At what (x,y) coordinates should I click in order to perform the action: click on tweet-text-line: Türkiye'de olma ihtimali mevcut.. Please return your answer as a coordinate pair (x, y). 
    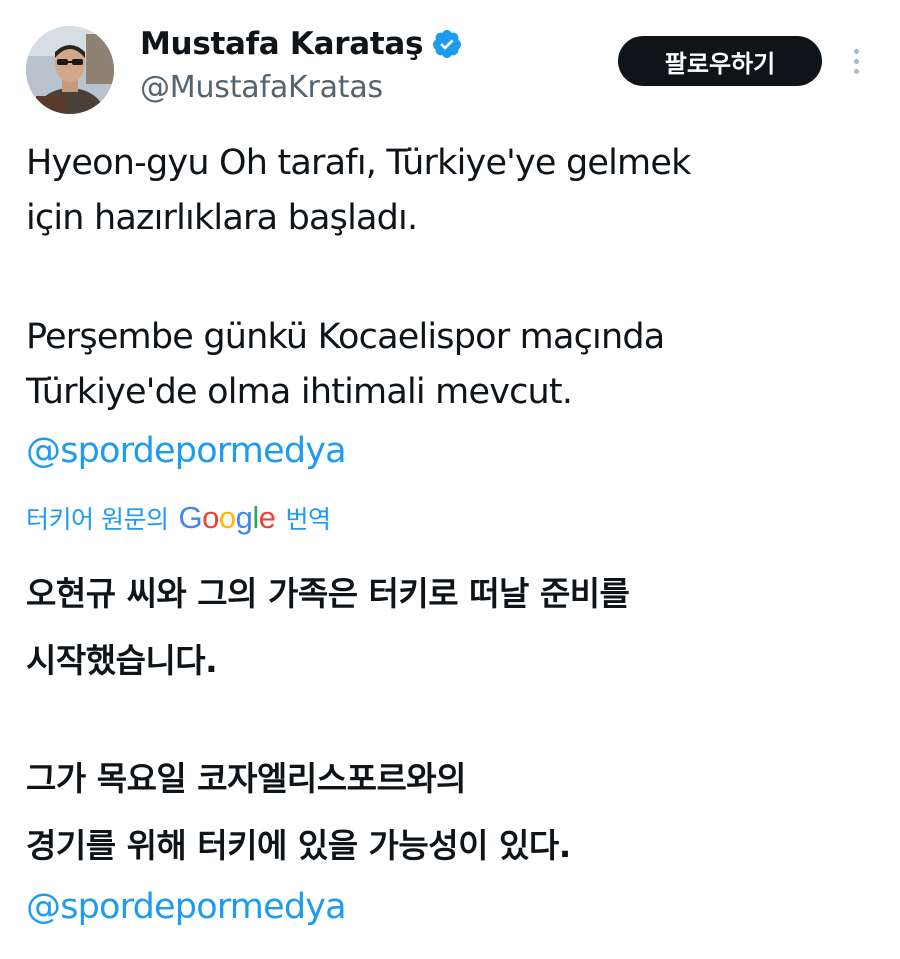
    Looking at the image, I should click on (299, 392).